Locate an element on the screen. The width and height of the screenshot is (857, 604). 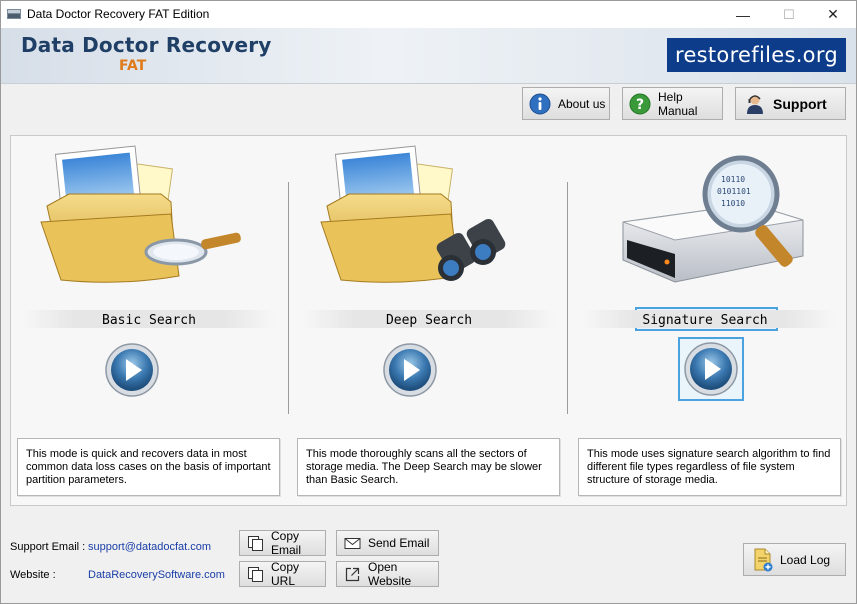
app-icon is located at coordinates (14, 14).